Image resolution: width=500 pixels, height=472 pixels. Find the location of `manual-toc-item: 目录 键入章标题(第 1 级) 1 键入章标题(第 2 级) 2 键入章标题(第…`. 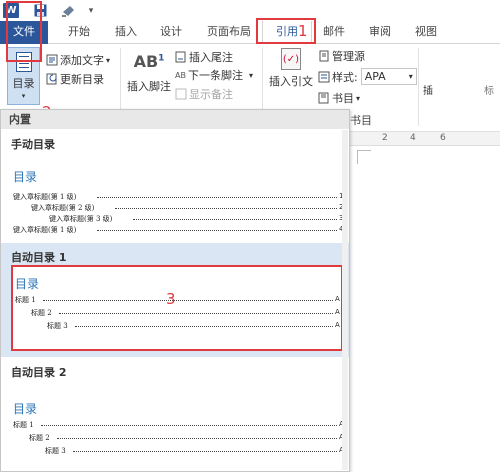

manual-toc-item: 目录 键入章标题(第 1 级) 1 键入章标题(第 2 级) 2 键入章标题(第… is located at coordinates (175, 197).